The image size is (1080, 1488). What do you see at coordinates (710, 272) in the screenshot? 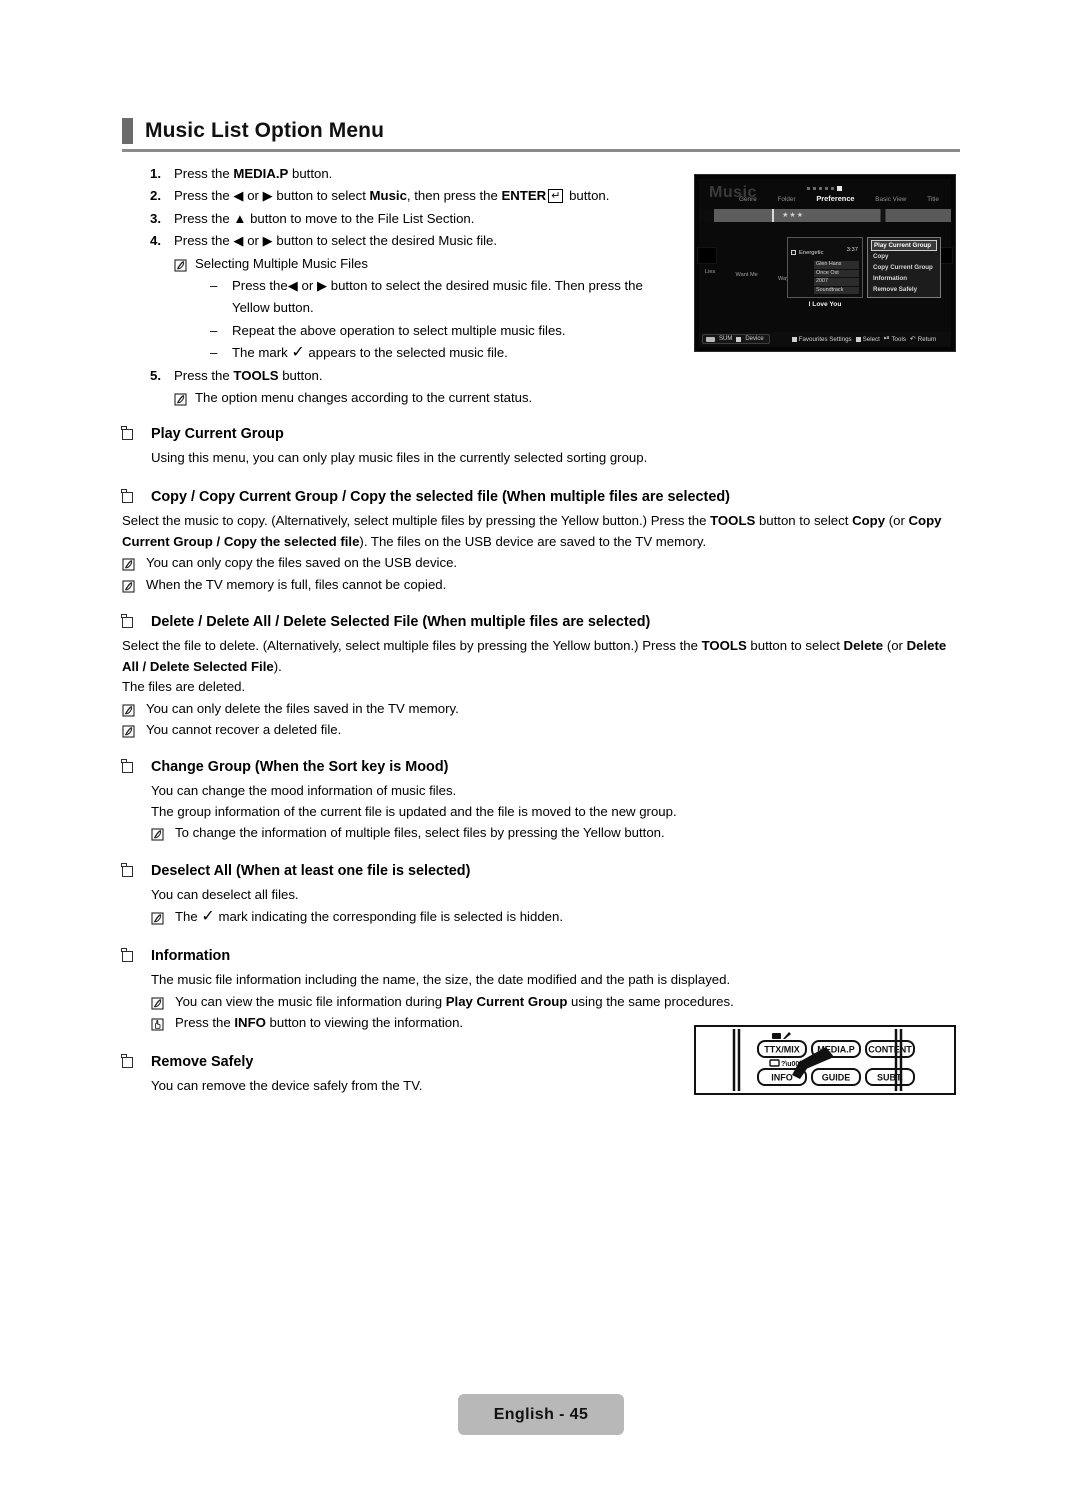
I see `tv-file-caption-lies: Lies` at bounding box center [710, 272].